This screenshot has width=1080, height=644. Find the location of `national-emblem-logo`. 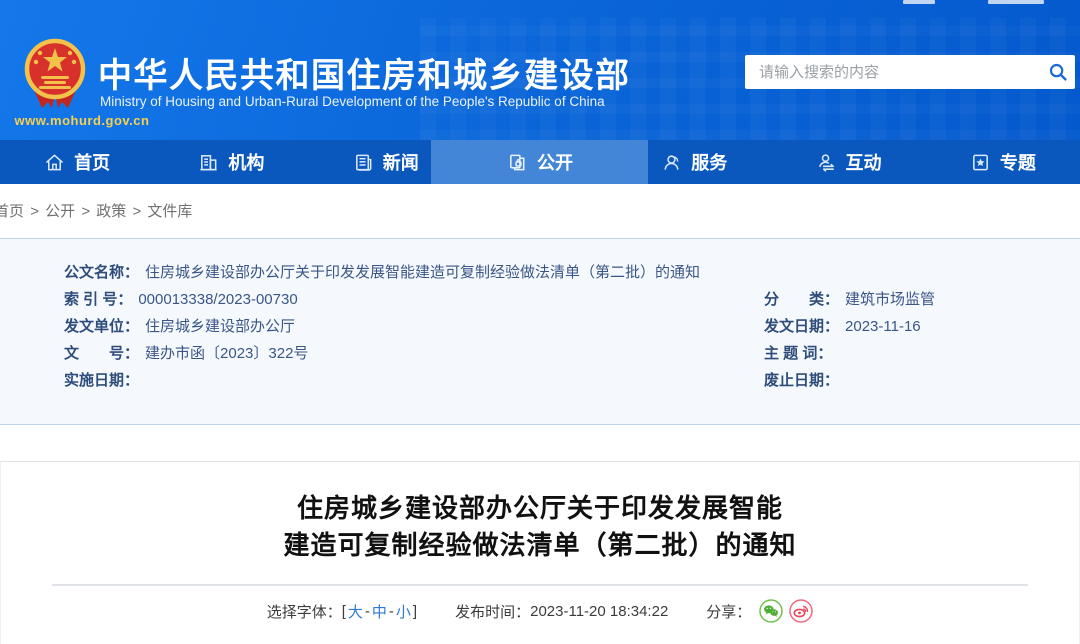

national-emblem-logo is located at coordinates (55, 73).